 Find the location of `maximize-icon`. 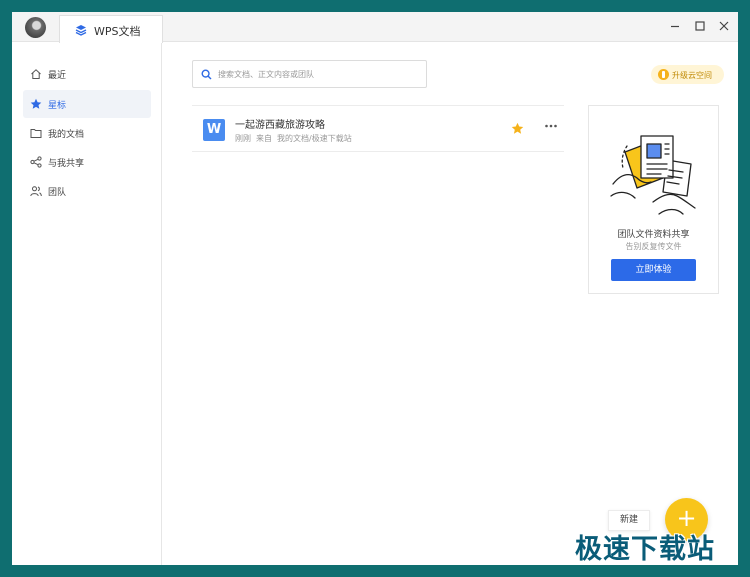

maximize-icon is located at coordinates (700, 26).